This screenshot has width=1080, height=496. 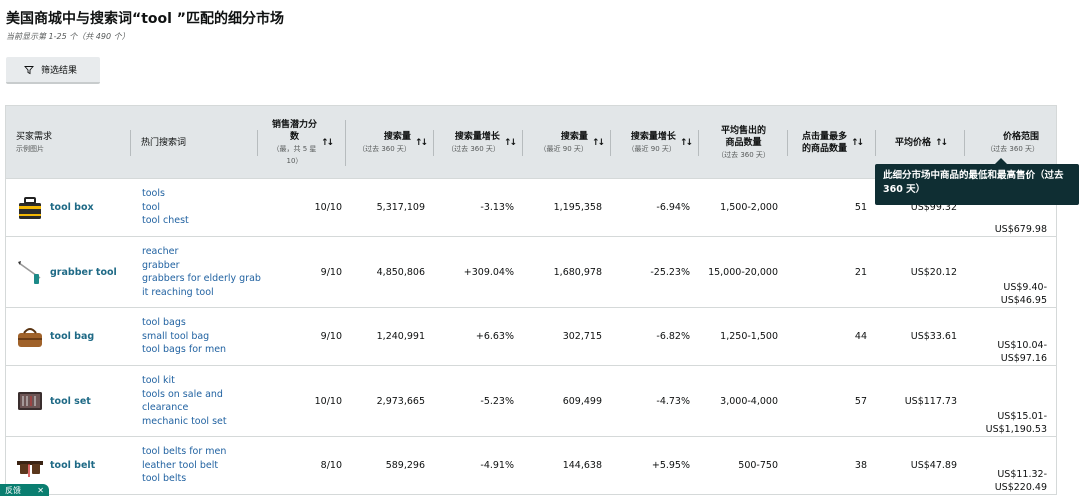 What do you see at coordinates (405, 465) in the screenshot?
I see `search-volume-360: 589,296` at bounding box center [405, 465].